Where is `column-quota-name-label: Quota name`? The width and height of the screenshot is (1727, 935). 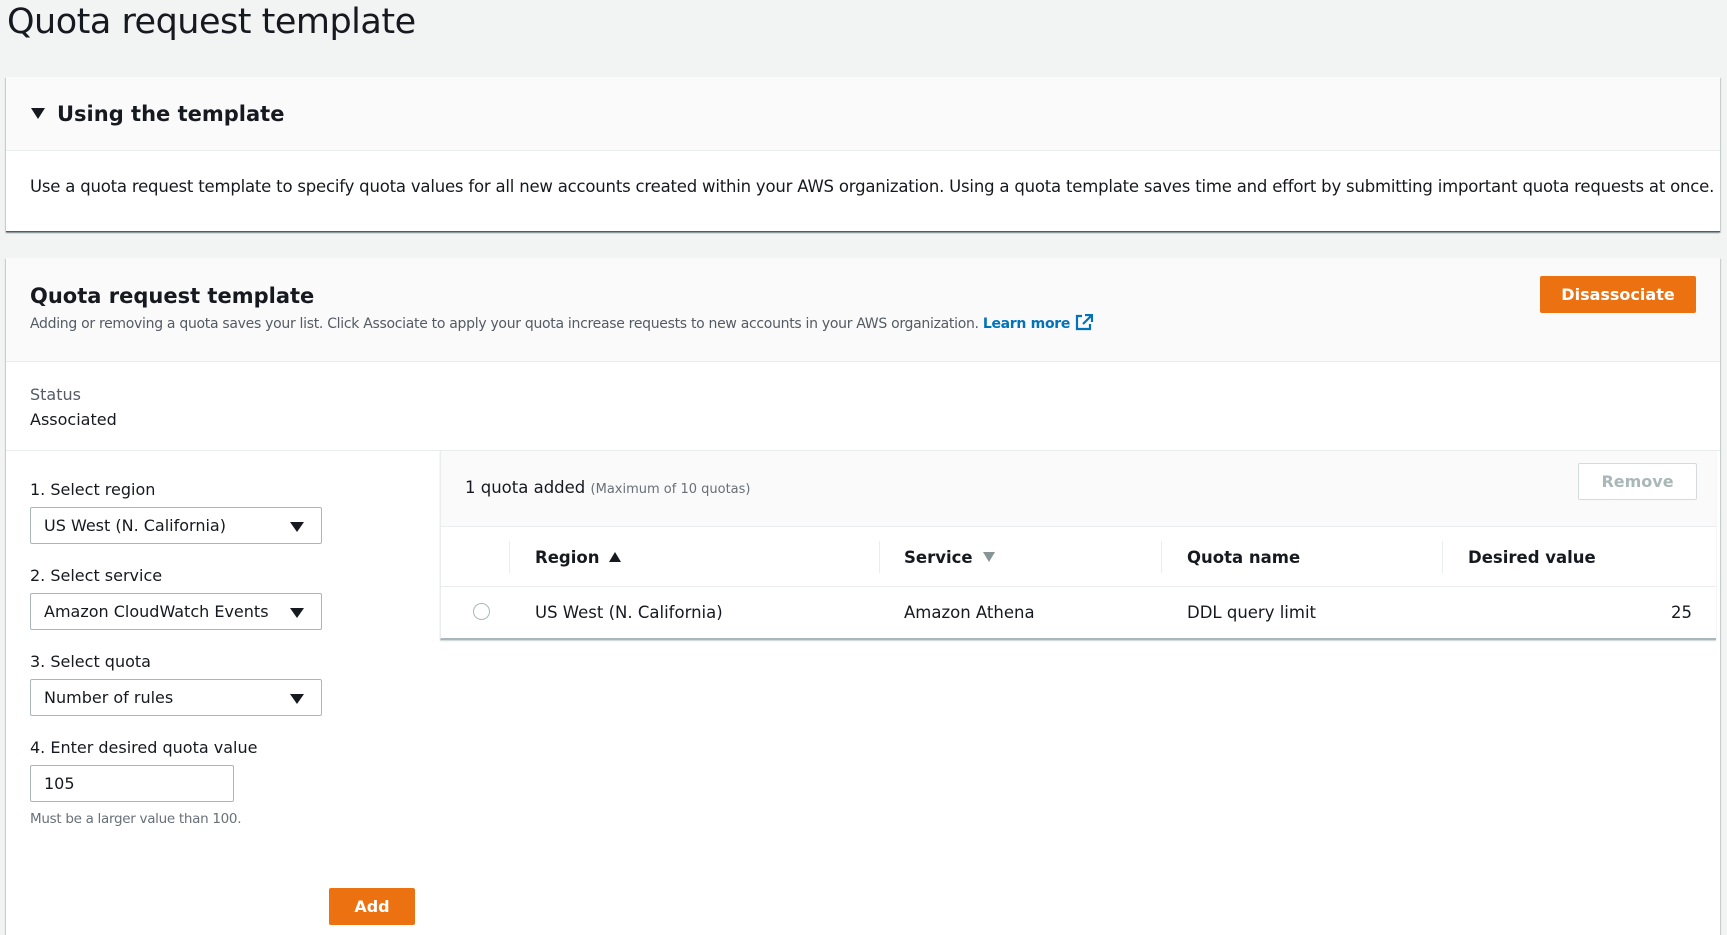
column-quota-name-label: Quota name is located at coordinates (1244, 557).